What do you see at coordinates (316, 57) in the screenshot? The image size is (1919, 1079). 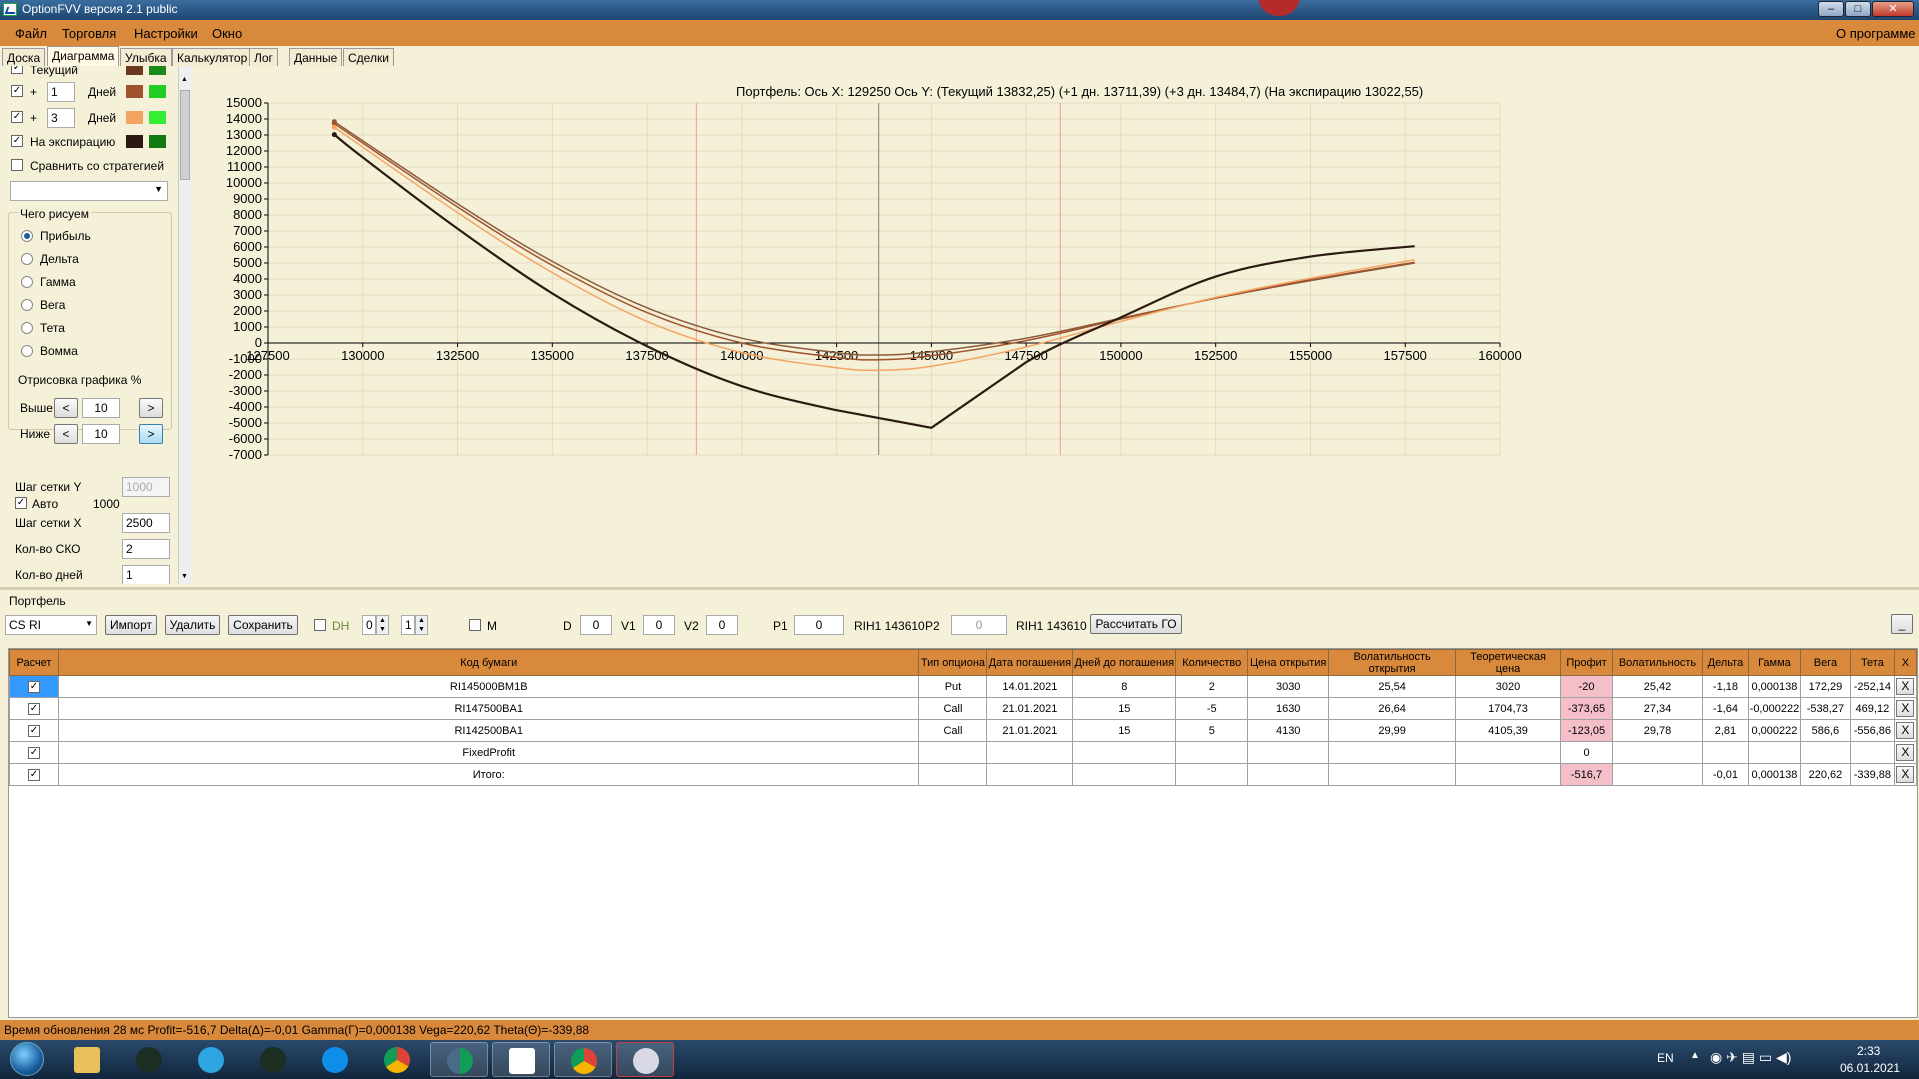 I see `tab-data: Данные` at bounding box center [316, 57].